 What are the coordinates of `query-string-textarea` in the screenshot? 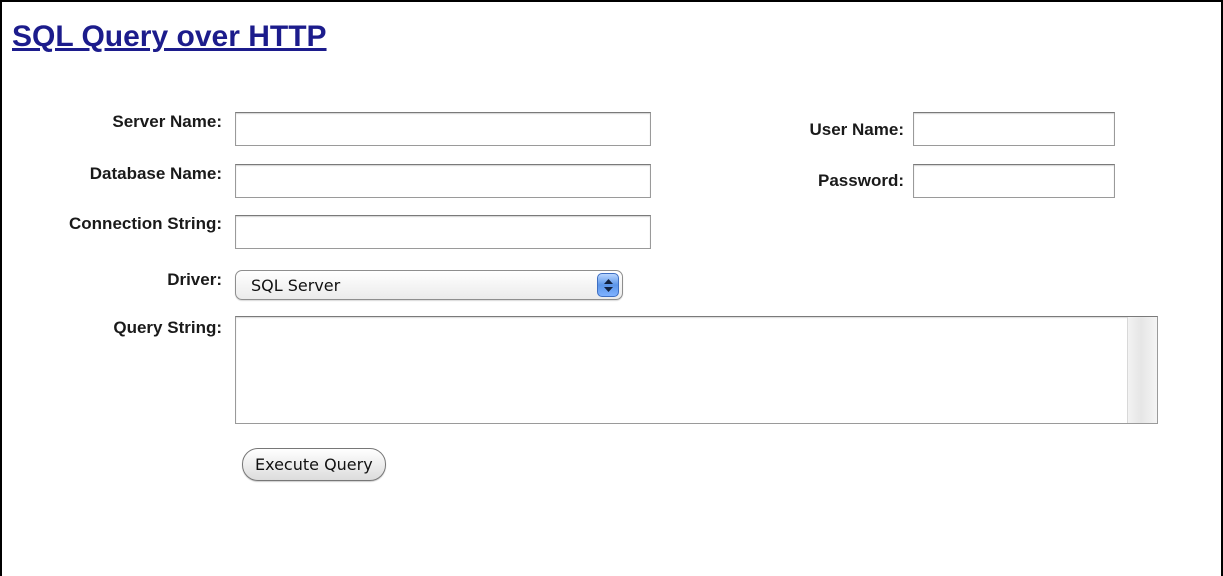 It's located at (696, 370).